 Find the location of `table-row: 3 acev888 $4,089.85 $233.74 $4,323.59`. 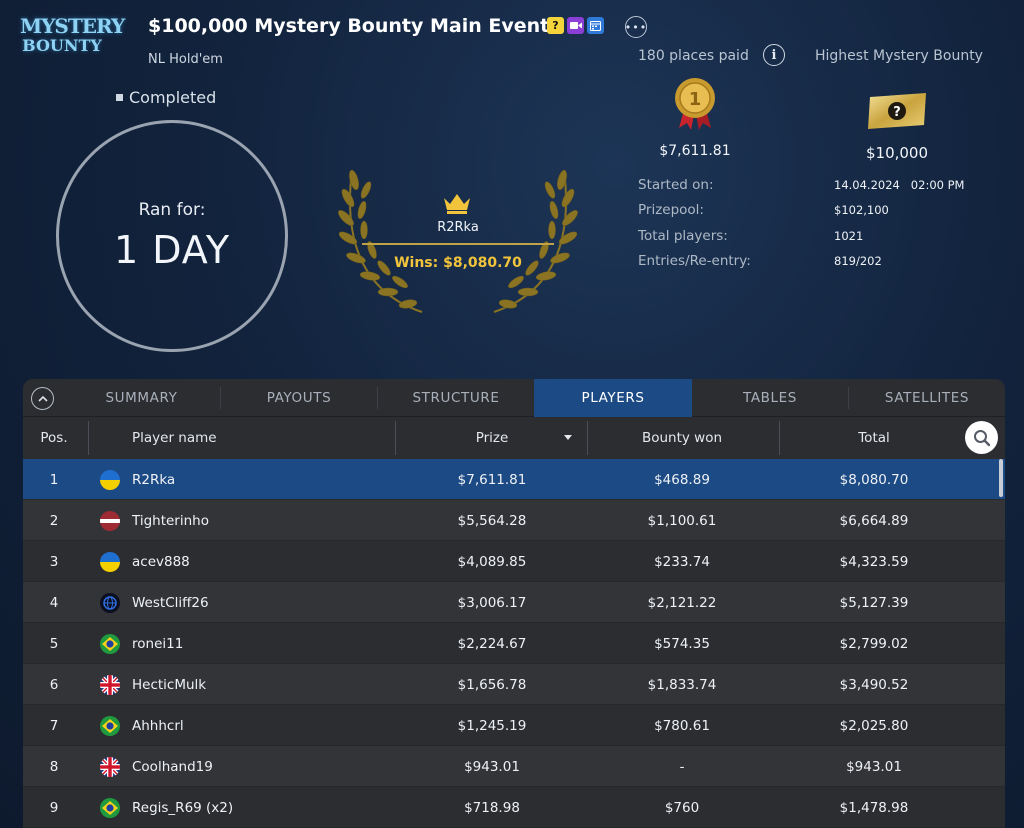

table-row: 3 acev888 $4,089.85 $233.74 $4,323.59 is located at coordinates (514, 561).